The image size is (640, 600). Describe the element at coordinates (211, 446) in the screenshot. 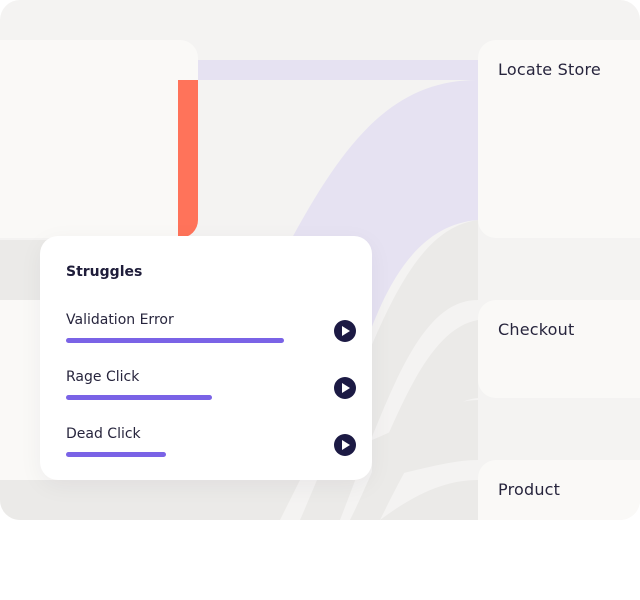

I see `struggle-row-dead-click: Dead Click` at that location.